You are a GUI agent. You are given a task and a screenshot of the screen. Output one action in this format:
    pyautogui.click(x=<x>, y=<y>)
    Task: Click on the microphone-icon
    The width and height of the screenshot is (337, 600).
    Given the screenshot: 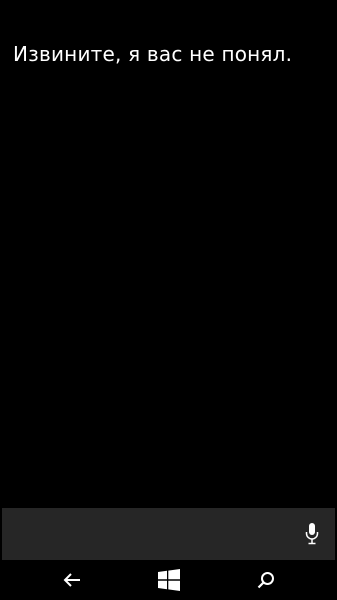 What is the action you would take?
    pyautogui.click(x=312, y=534)
    